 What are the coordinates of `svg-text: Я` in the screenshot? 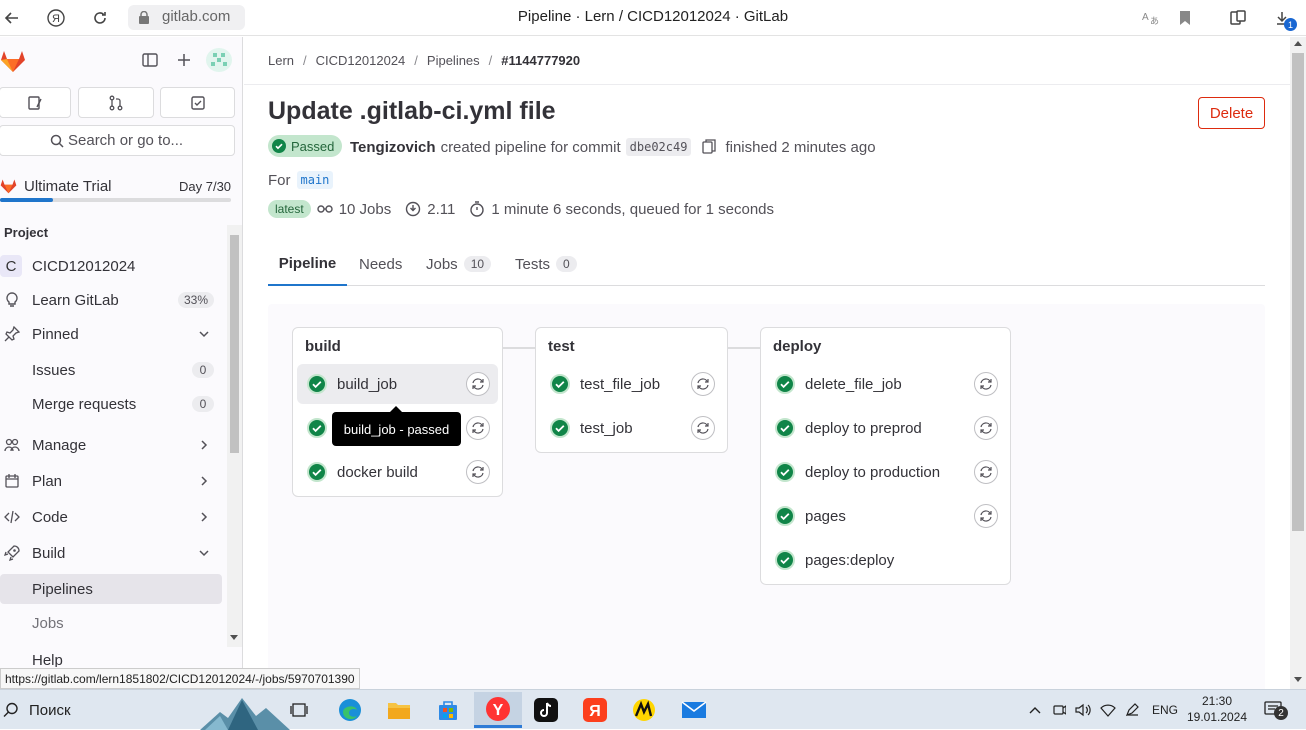 It's located at (595, 711).